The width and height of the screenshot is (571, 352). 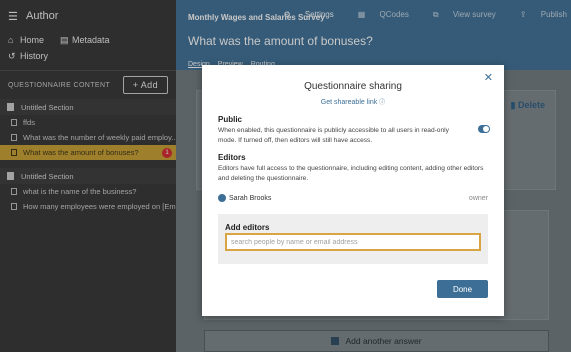 I want to click on copy-icon: ⓘ, so click(x=382, y=103).